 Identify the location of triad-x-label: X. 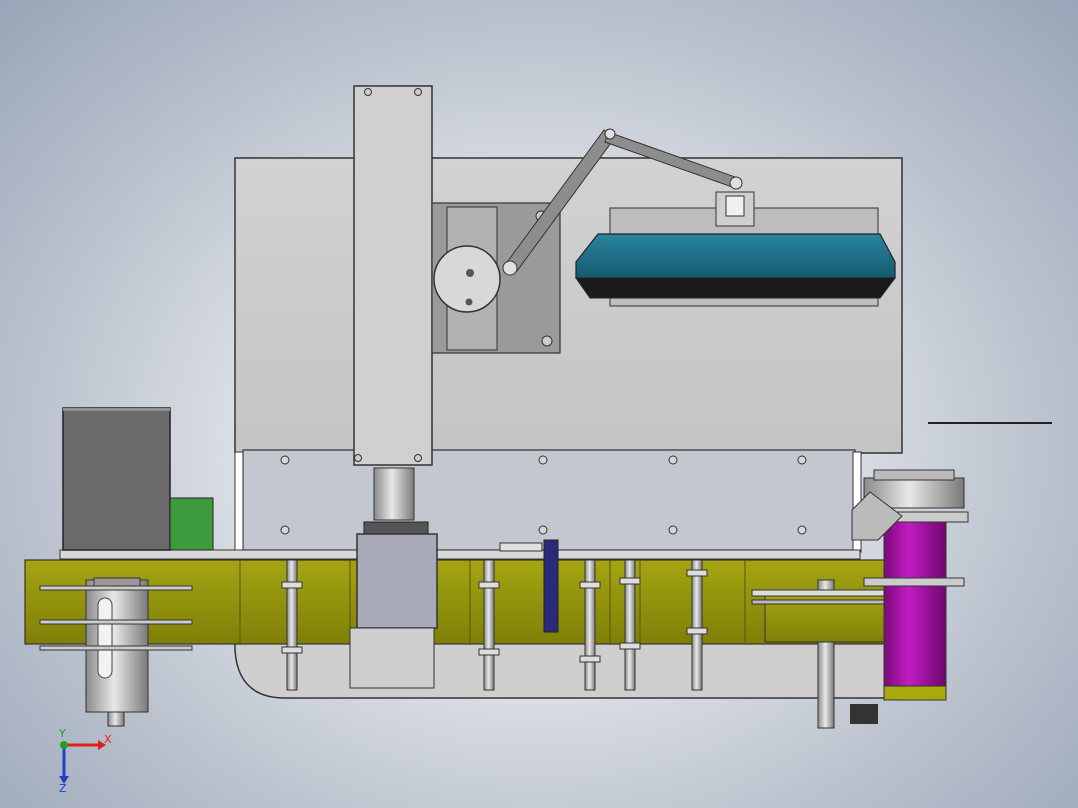
(108, 739).